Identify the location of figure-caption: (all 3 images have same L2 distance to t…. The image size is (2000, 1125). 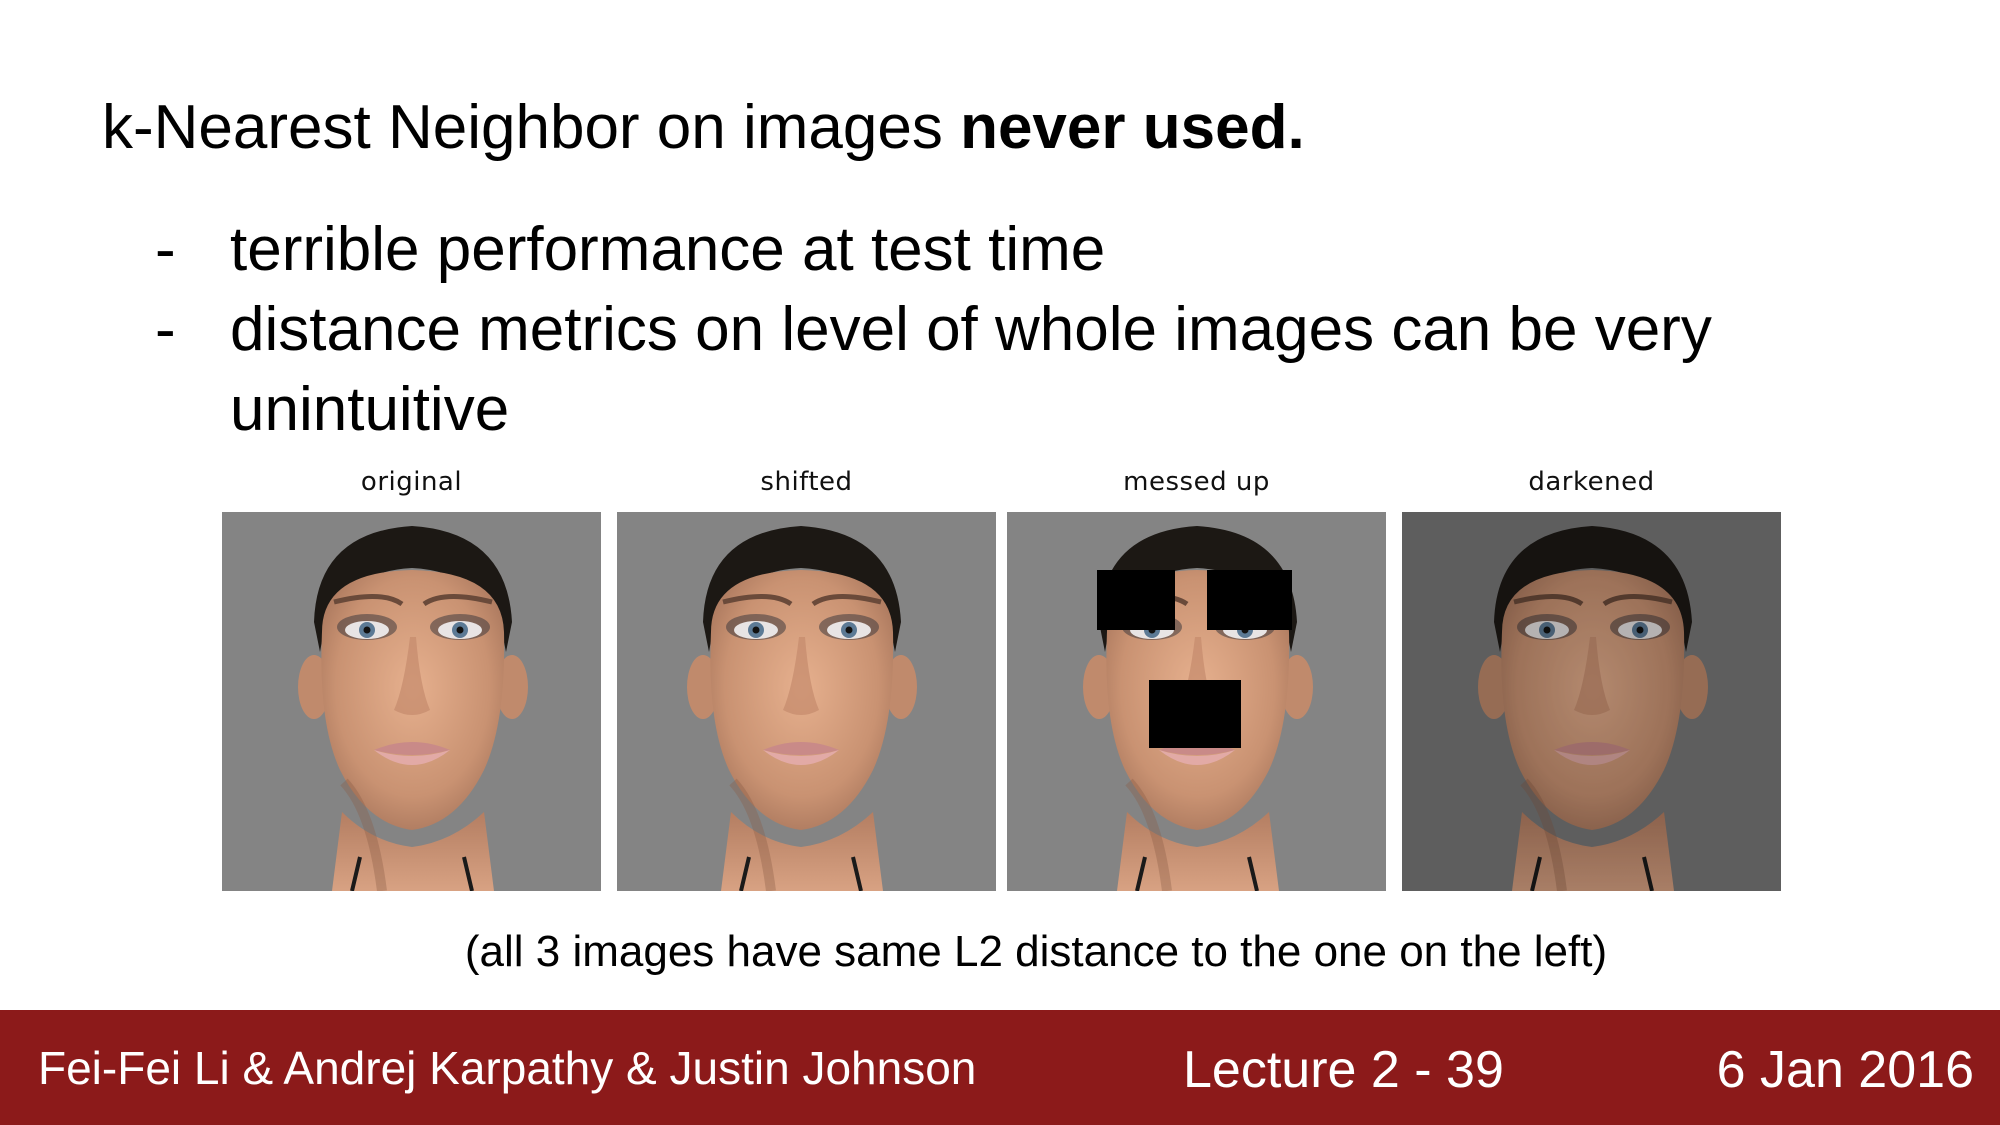
(1000, 952).